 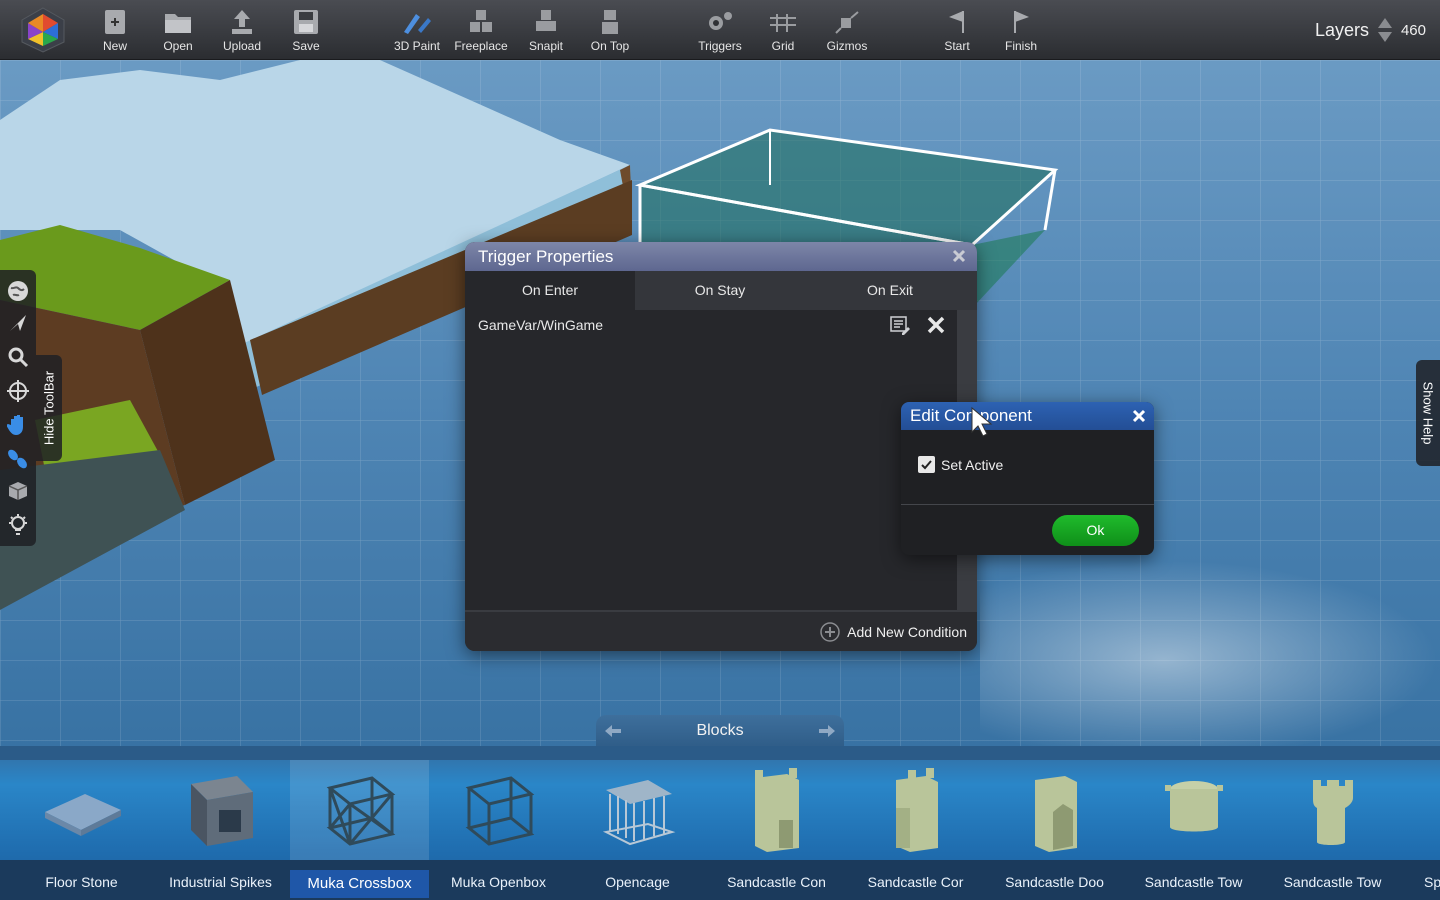 What do you see at coordinates (936, 325) in the screenshot?
I see `delete-condition-icon` at bounding box center [936, 325].